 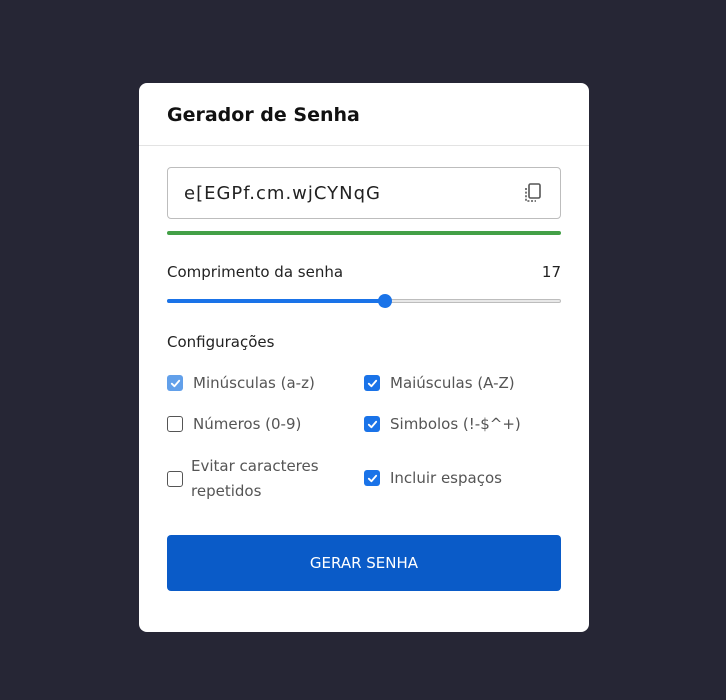 I want to click on password-text: e[EGPf.cm.wjCYNqG, so click(x=345, y=193).